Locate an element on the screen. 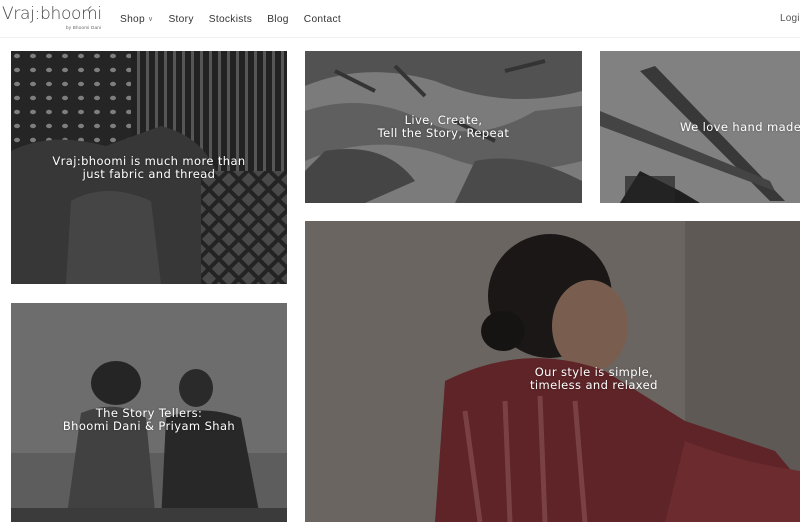  caption-line: We love hand made is located at coordinates (740, 127).